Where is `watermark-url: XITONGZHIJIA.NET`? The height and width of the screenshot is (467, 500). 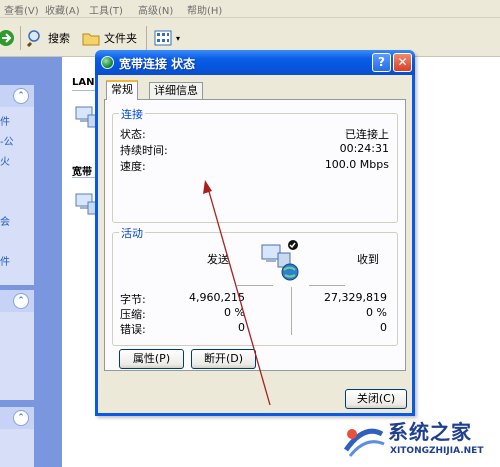 watermark-url: XITONGZHIJIA.NET is located at coordinates (437, 451).